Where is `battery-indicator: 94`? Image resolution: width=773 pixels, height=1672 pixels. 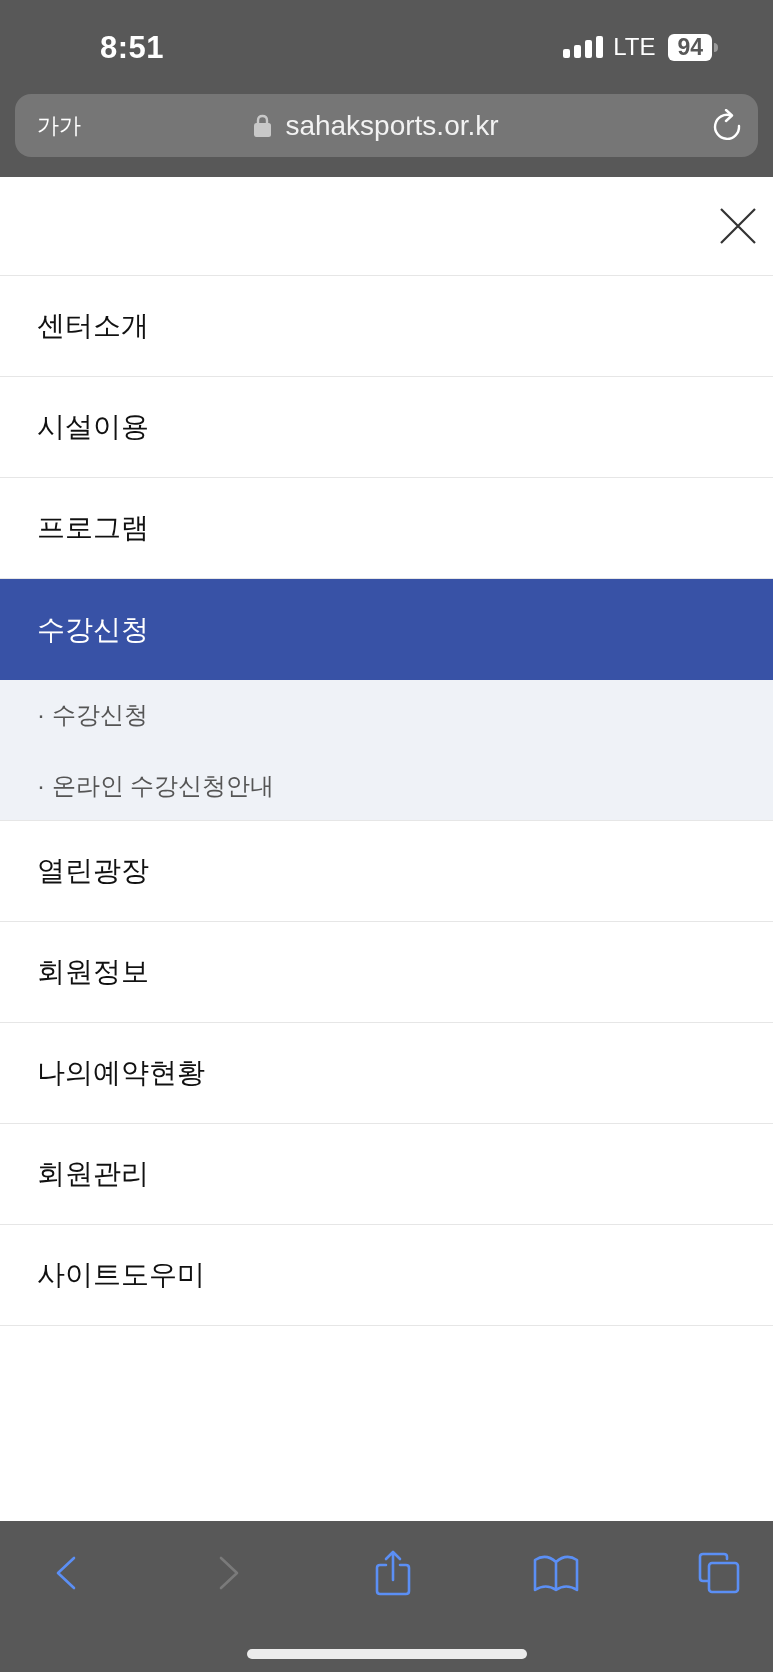 battery-indicator: 94 is located at coordinates (690, 47).